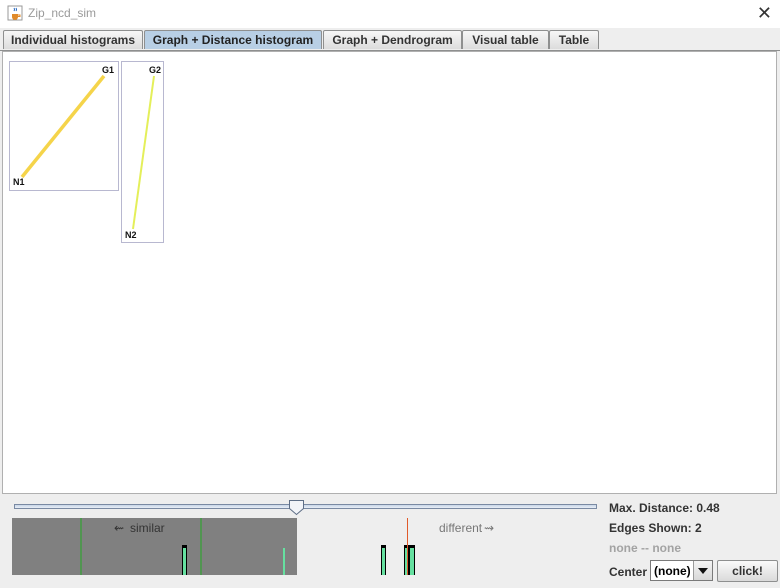  I want to click on edges-shown-label: Edges Shown: 2, so click(655, 528).